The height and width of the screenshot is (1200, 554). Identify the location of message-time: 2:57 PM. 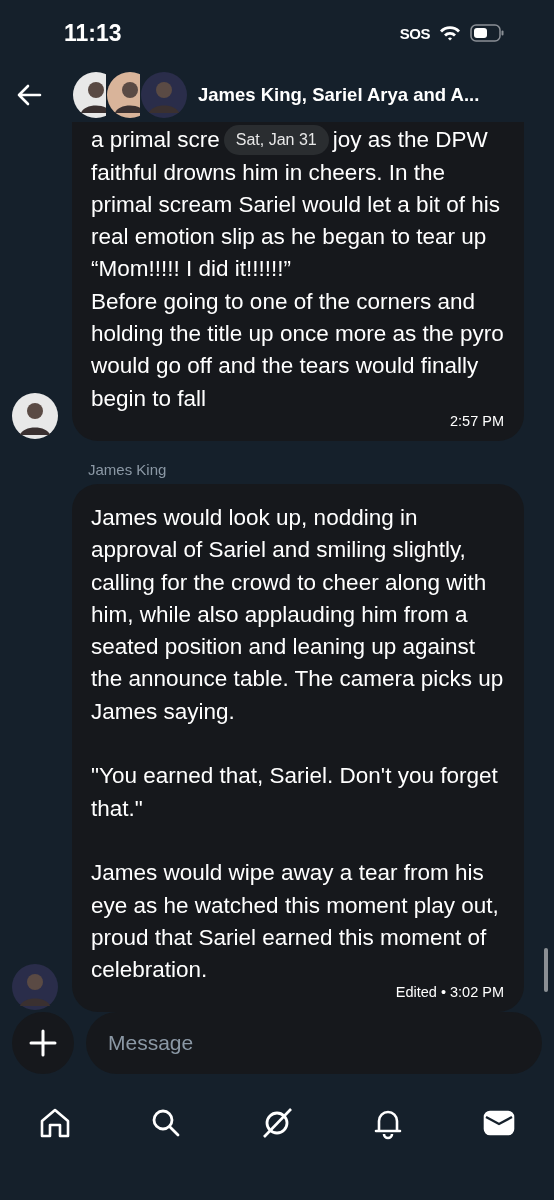
(477, 420).